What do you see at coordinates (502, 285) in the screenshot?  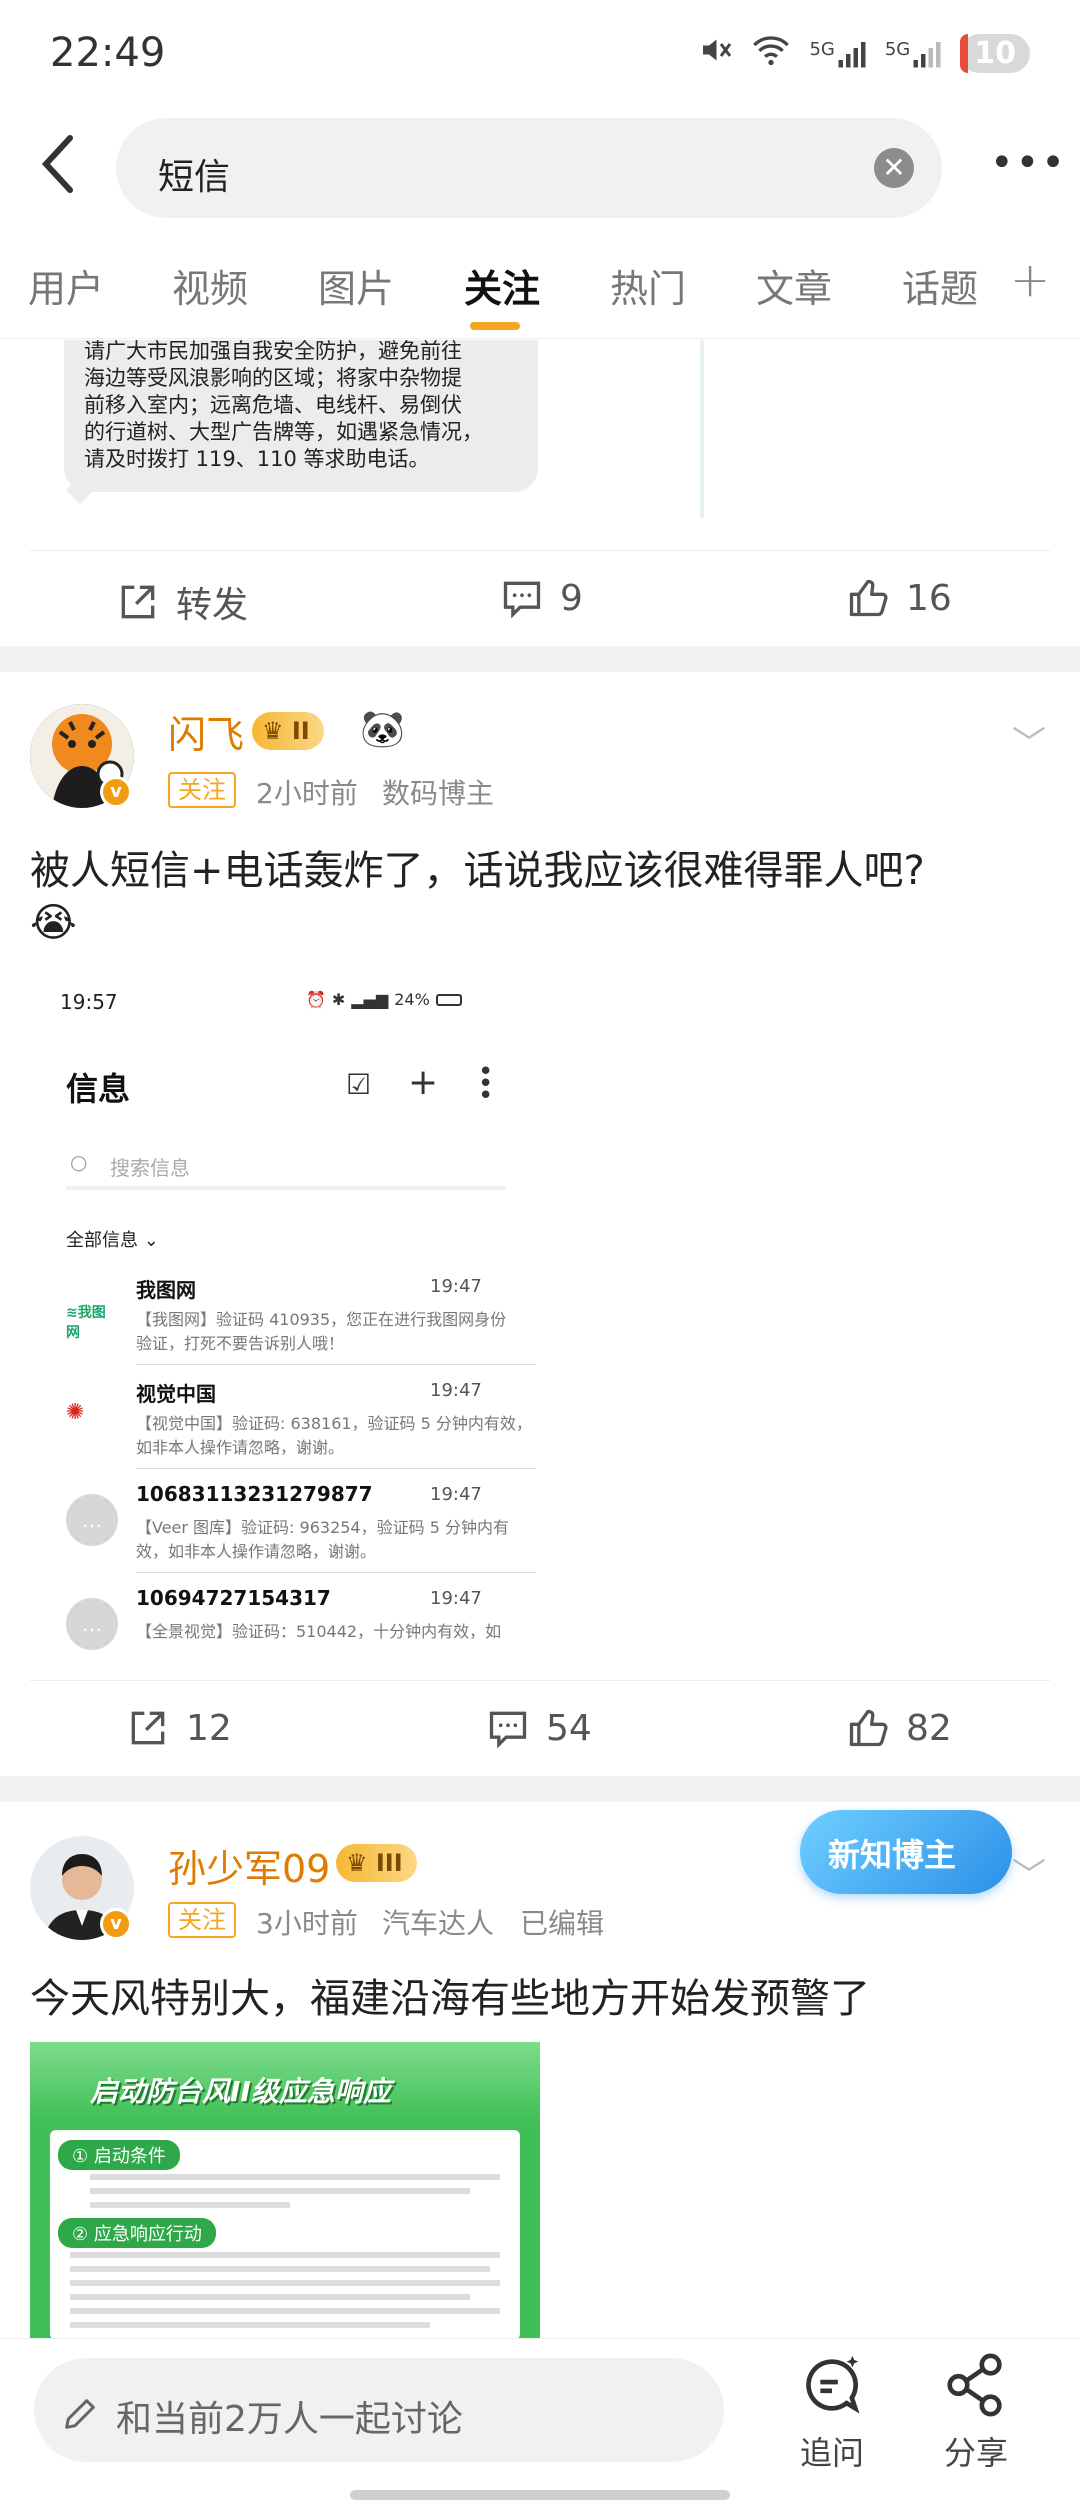 I see `tab-following: 关注` at bounding box center [502, 285].